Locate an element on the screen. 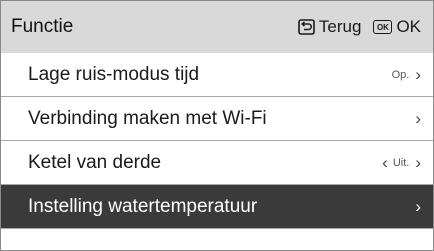 This screenshot has width=434, height=251. ok-button: OK OK is located at coordinates (397, 27).